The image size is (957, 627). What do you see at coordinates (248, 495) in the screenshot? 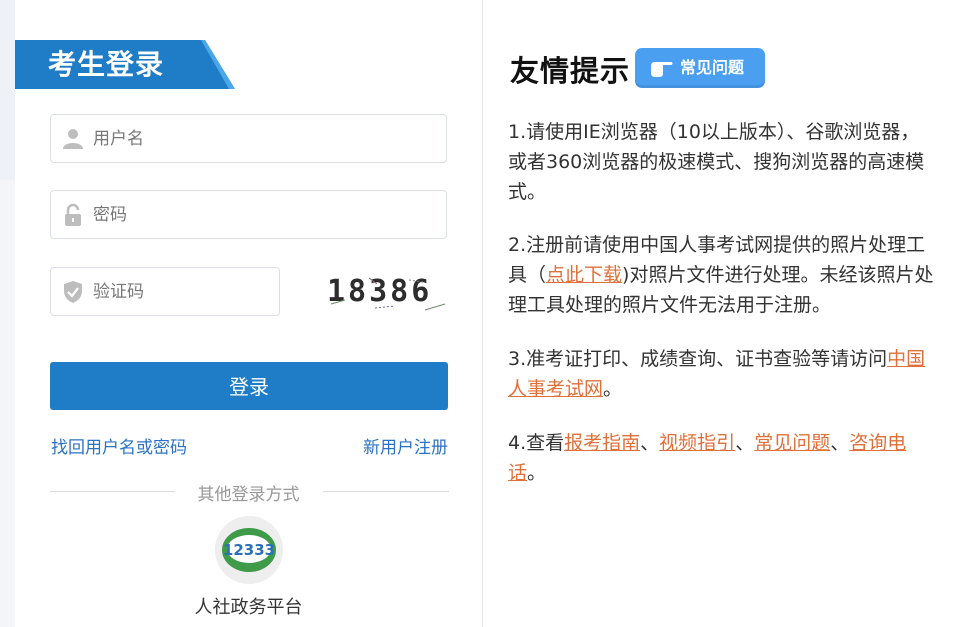
I see `other-login-methods-label: 其他登录方式` at bounding box center [248, 495].